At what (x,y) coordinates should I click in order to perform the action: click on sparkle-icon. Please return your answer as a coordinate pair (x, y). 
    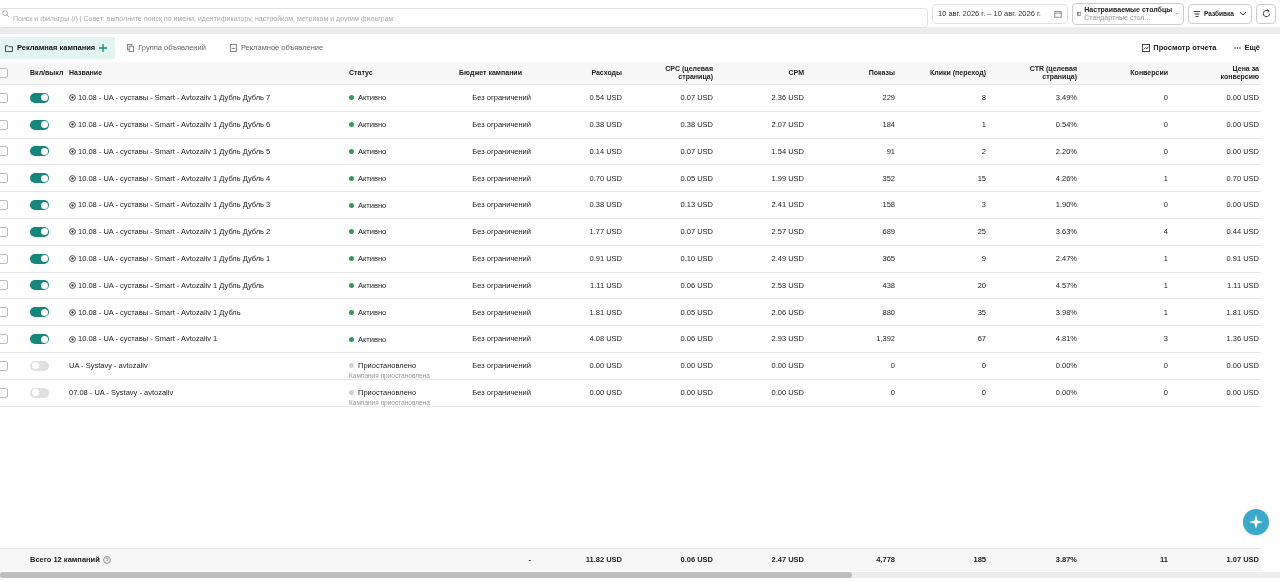
    Looking at the image, I should click on (1256, 522).